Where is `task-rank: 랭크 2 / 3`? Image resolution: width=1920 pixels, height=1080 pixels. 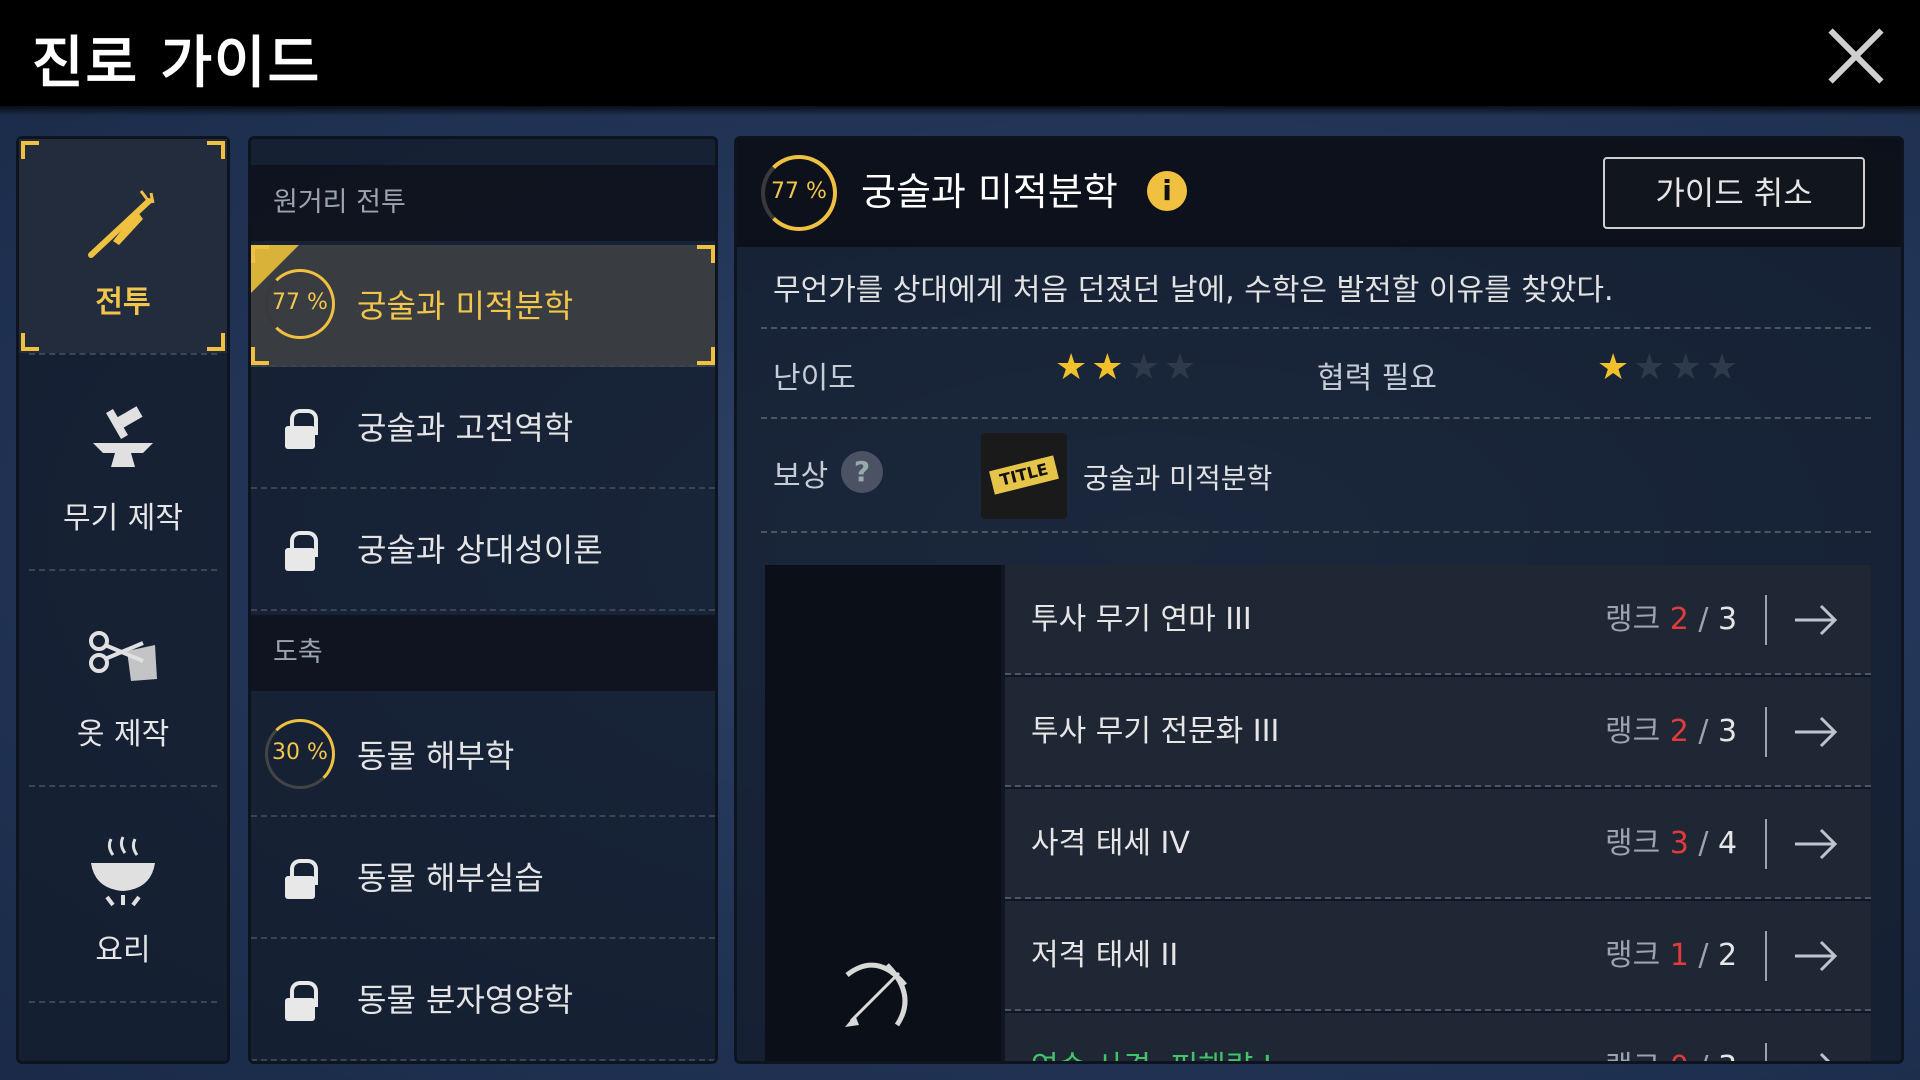
task-rank: 랭크 2 / 3 is located at coordinates (1671, 619).